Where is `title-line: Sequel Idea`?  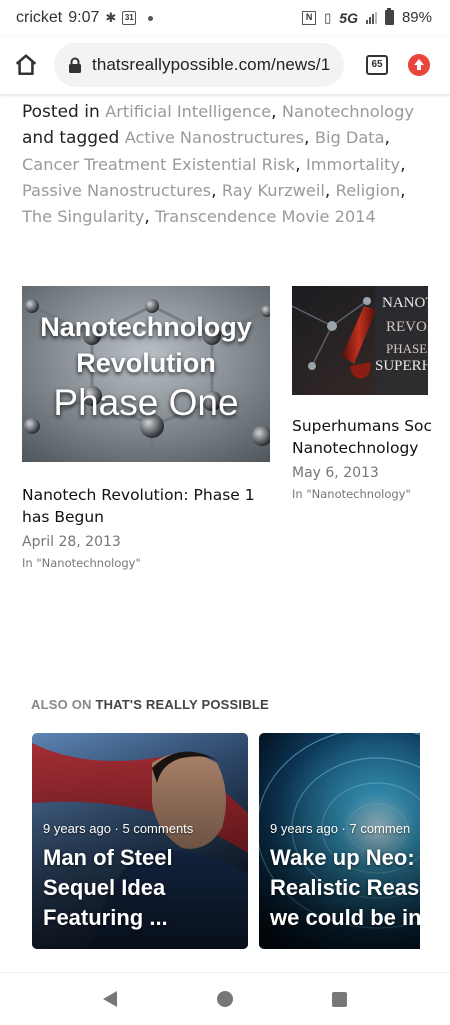 title-line: Sequel Idea is located at coordinates (104, 887).